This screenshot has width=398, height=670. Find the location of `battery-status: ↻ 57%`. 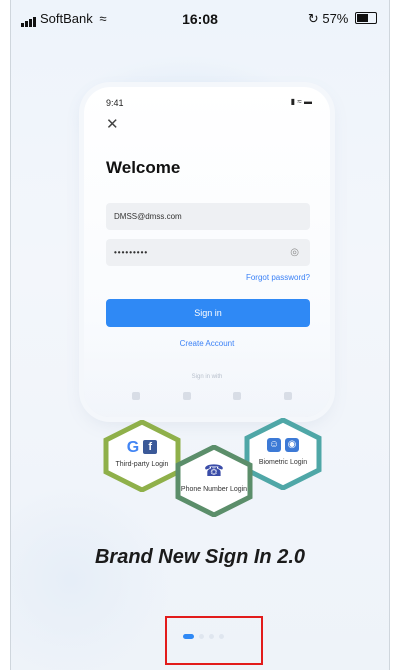

battery-status: ↻ 57% is located at coordinates (342, 19).